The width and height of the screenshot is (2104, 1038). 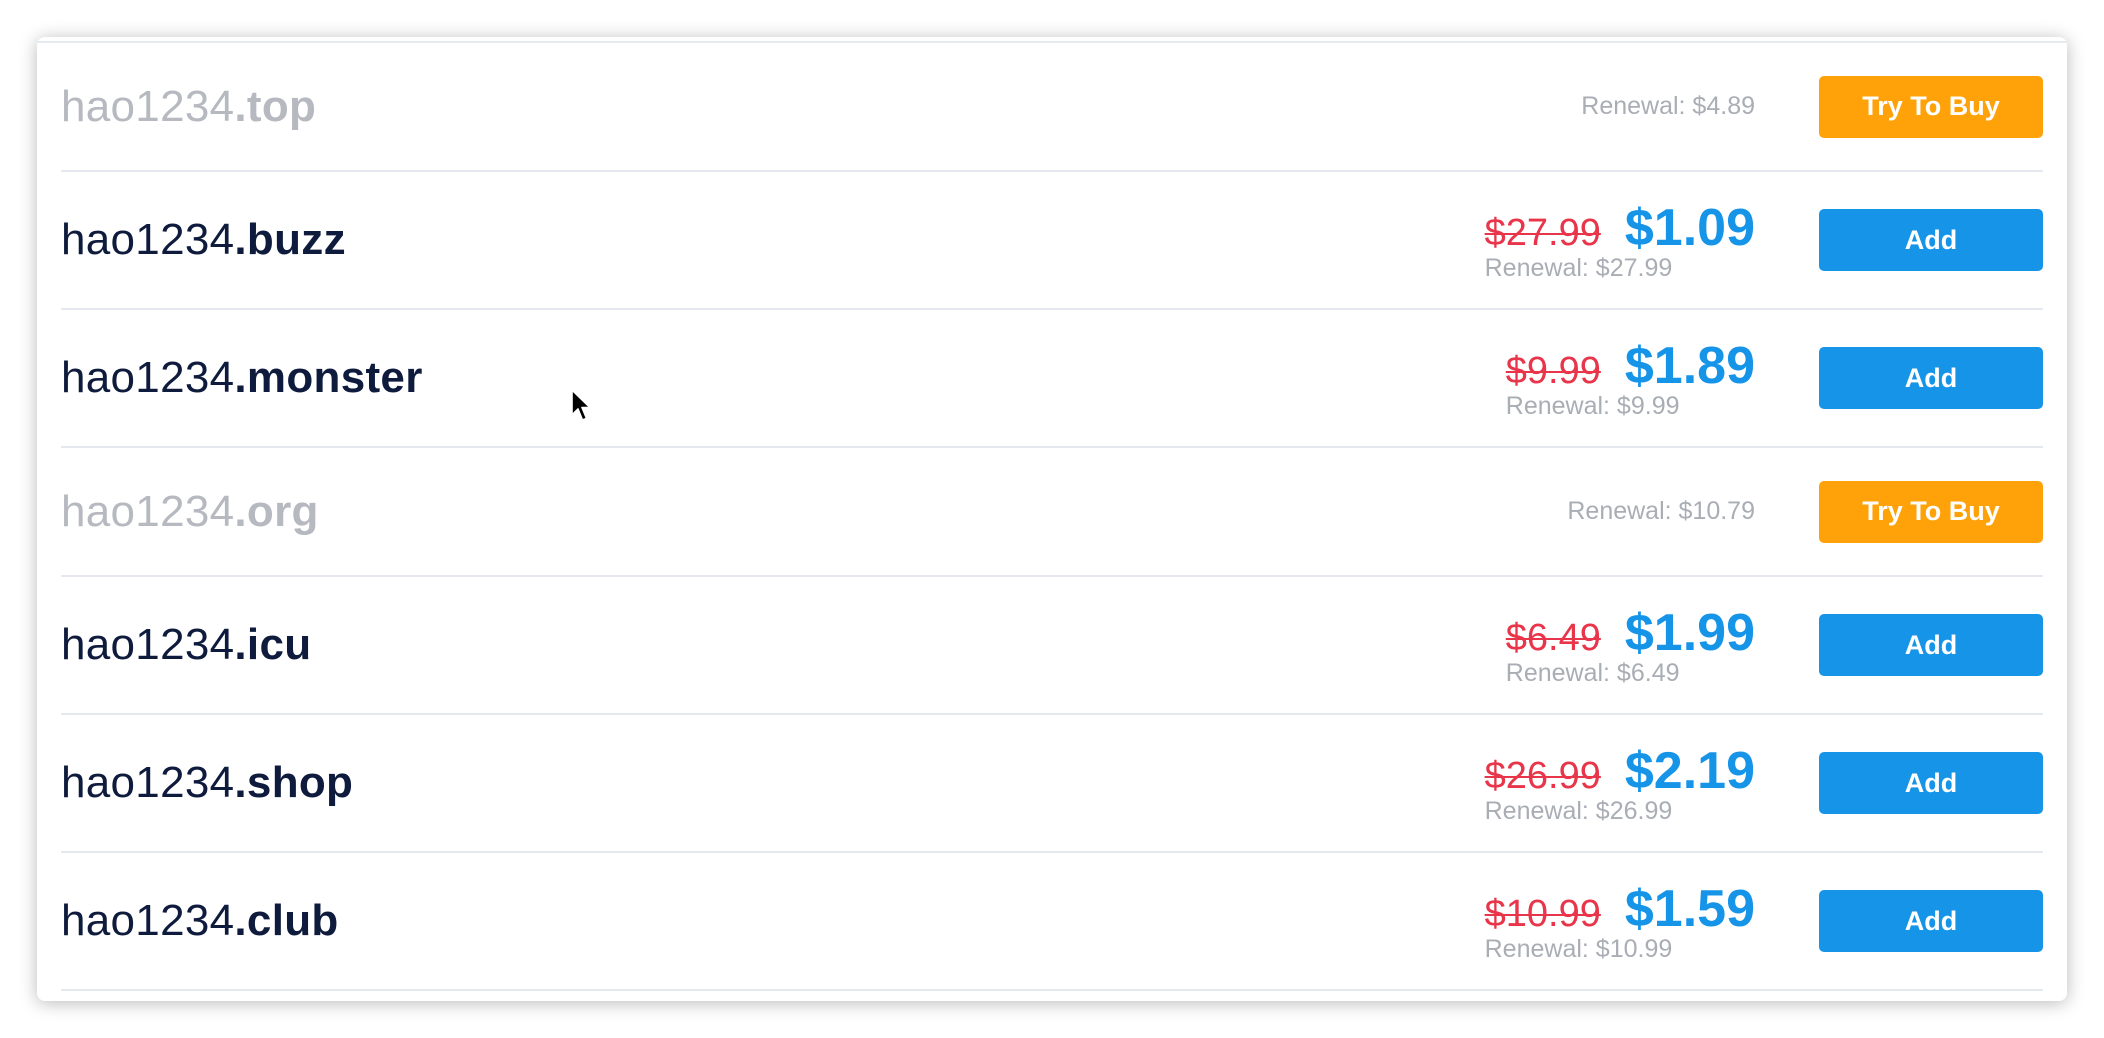 What do you see at coordinates (276, 511) in the screenshot?
I see `domain-tld: .org` at bounding box center [276, 511].